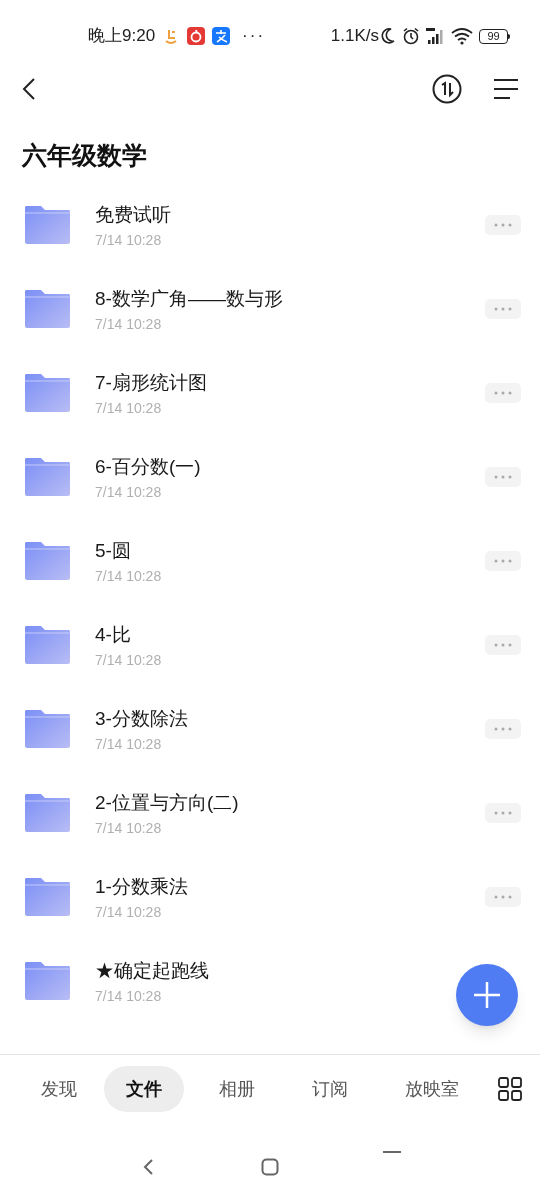 The image size is (540, 1200). Describe the element at coordinates (270, 393) in the screenshot. I see `folder-row: 7-扇形统计图 7/14 10:28` at that location.